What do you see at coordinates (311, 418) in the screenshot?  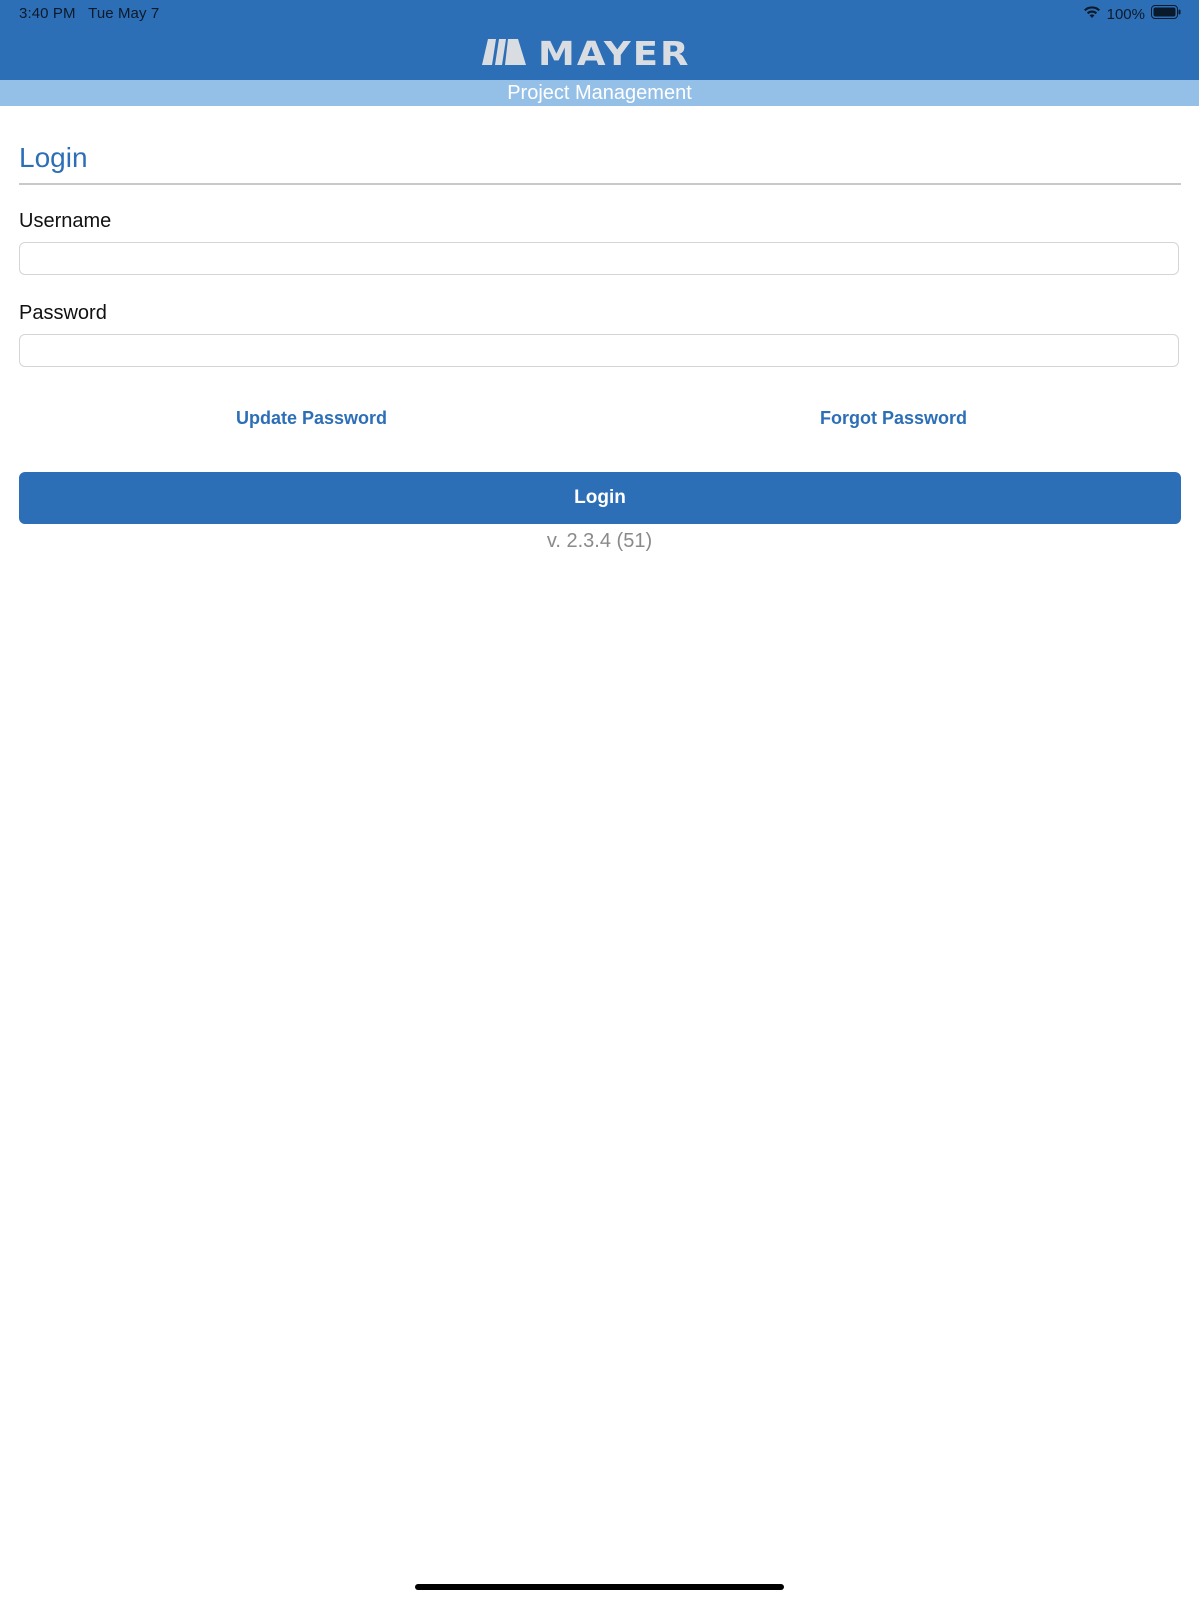 I see `update-password-link: Update Password` at bounding box center [311, 418].